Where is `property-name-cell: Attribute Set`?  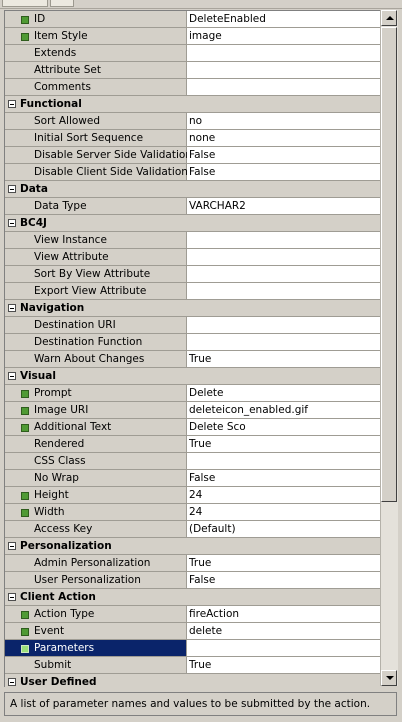
property-name-cell: Attribute Set is located at coordinates (96, 70).